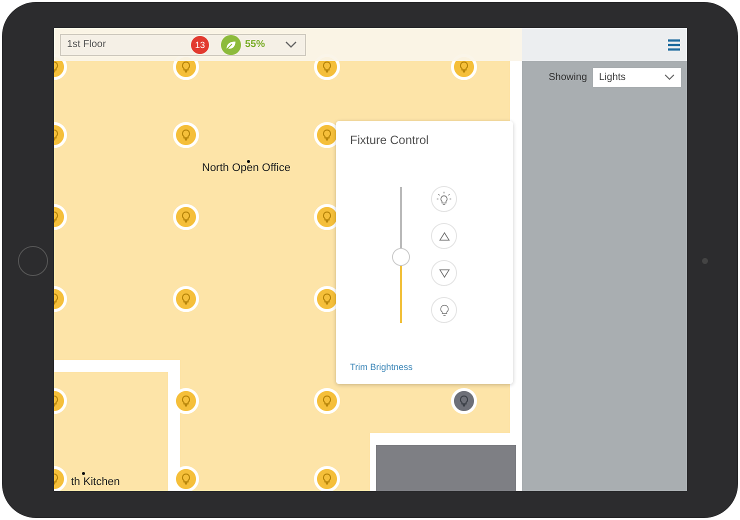  What do you see at coordinates (424, 367) in the screenshot?
I see `trim-brightness-link: Trim Brightness` at bounding box center [424, 367].